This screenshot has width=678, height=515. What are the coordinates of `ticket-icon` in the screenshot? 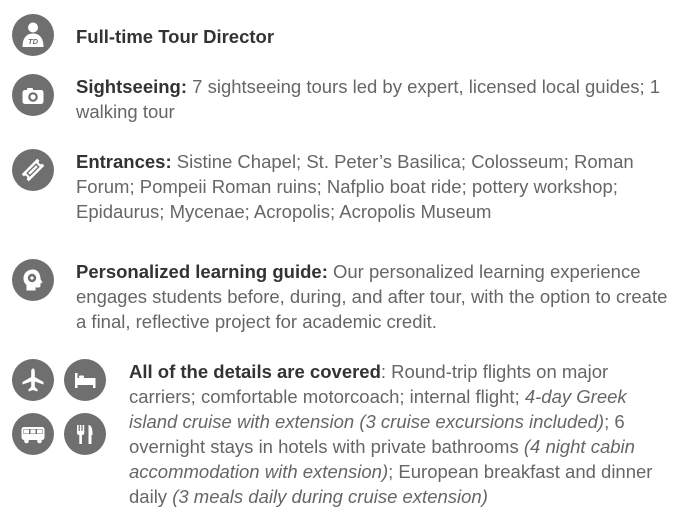 It's located at (33, 170).